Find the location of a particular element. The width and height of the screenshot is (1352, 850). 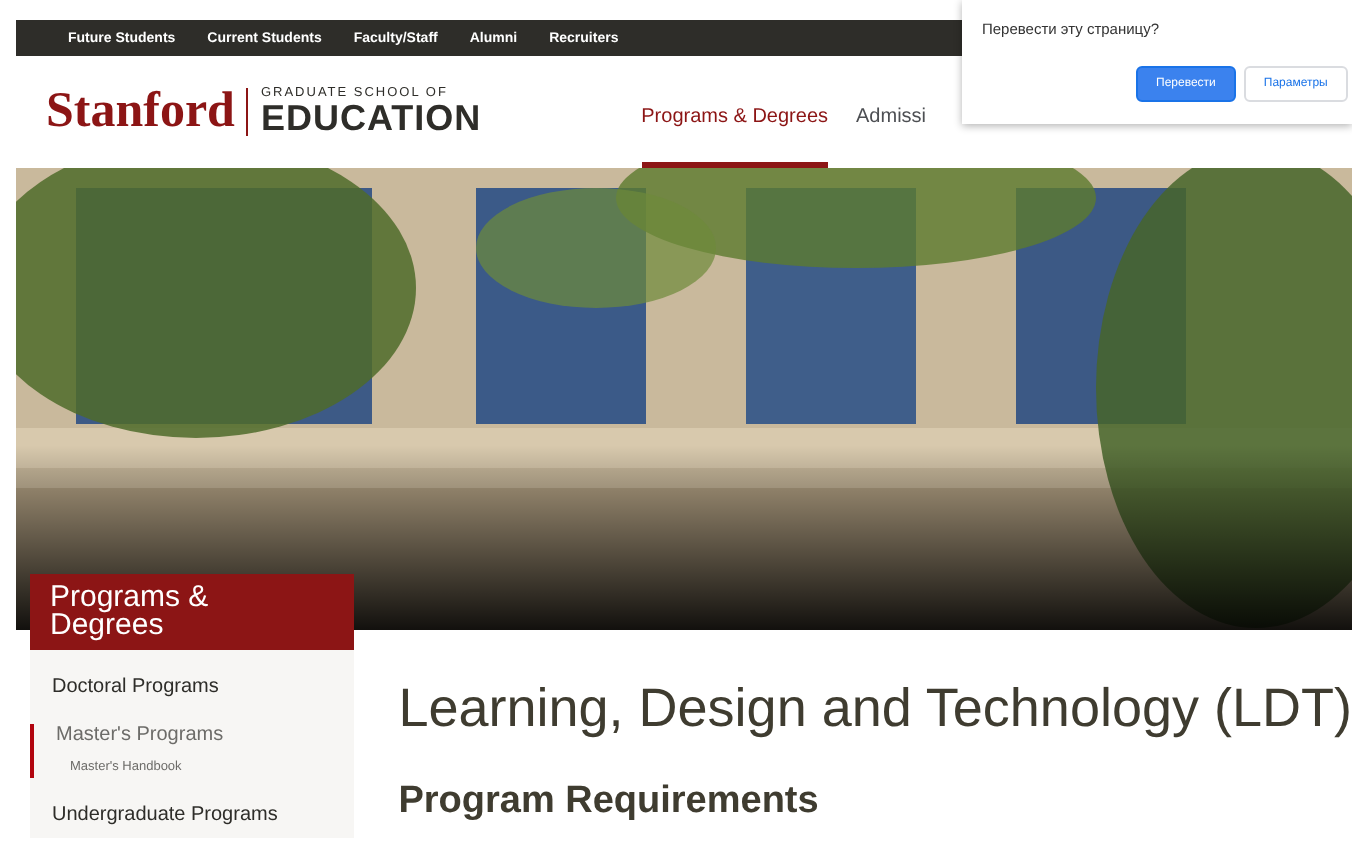

sidebar-item: Undergraduate Programs is located at coordinates (192, 814).